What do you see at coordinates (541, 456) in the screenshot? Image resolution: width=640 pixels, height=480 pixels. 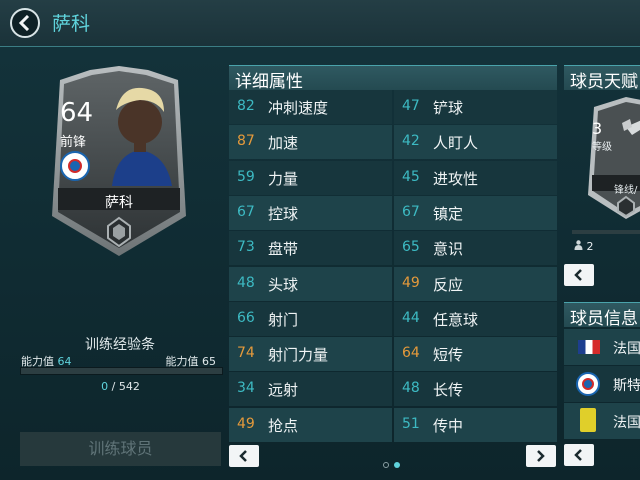 I see `next-page-button` at bounding box center [541, 456].